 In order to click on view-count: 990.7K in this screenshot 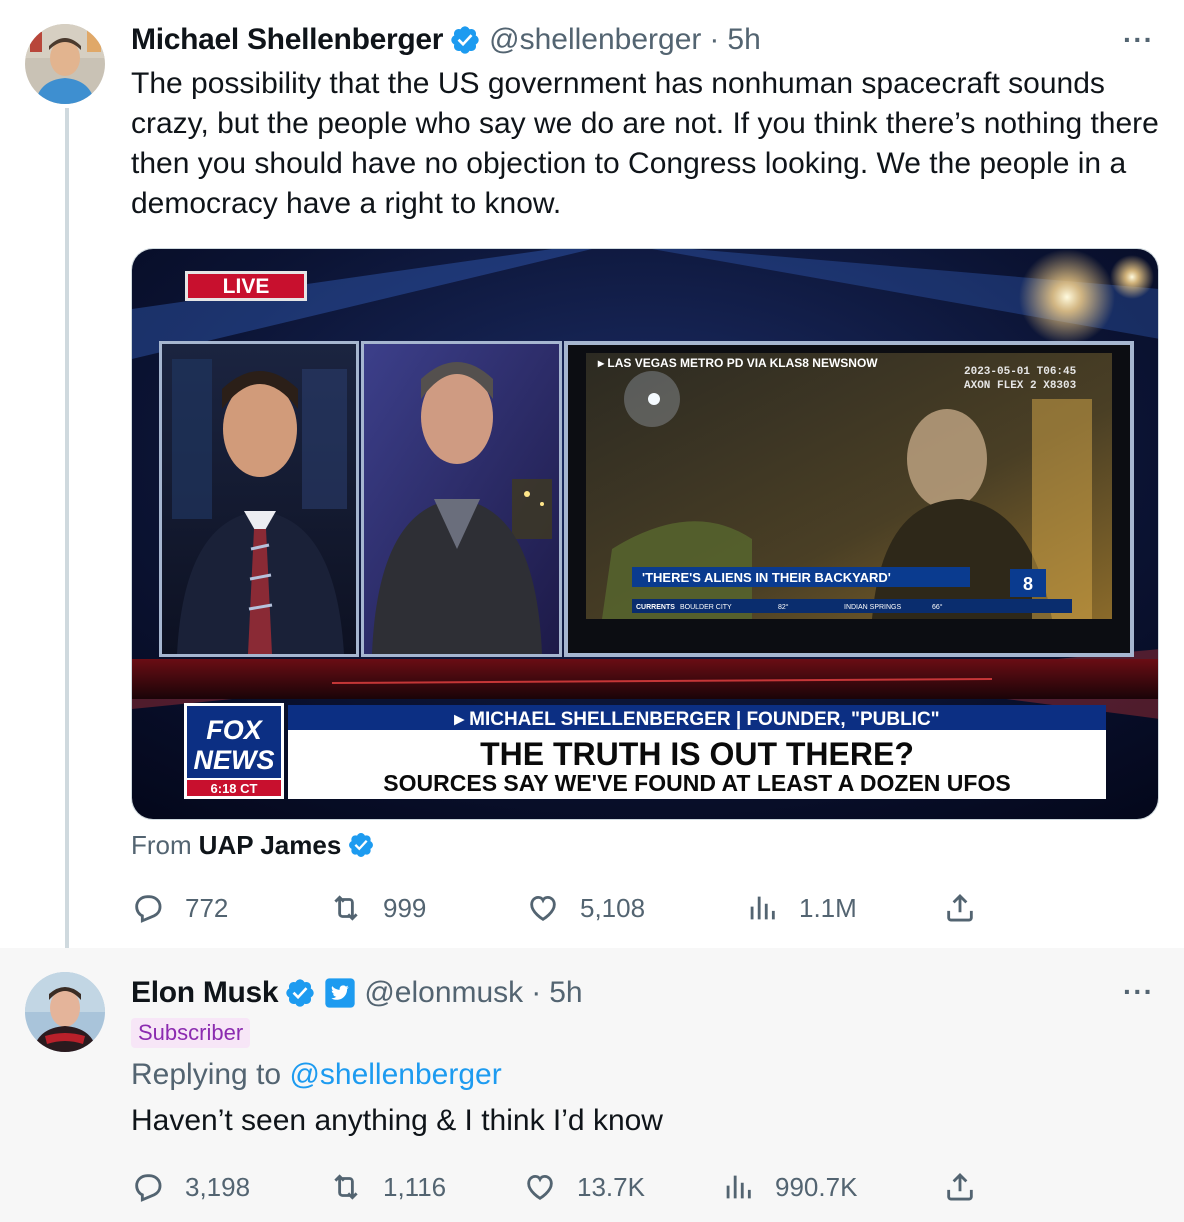, I will do `click(816, 1186)`.